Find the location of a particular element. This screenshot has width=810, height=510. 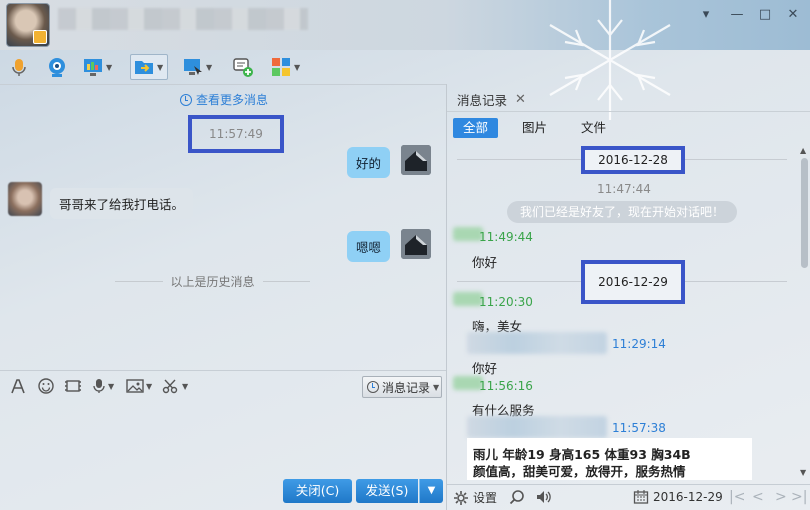

contact-name-blurred is located at coordinates (183, 19).